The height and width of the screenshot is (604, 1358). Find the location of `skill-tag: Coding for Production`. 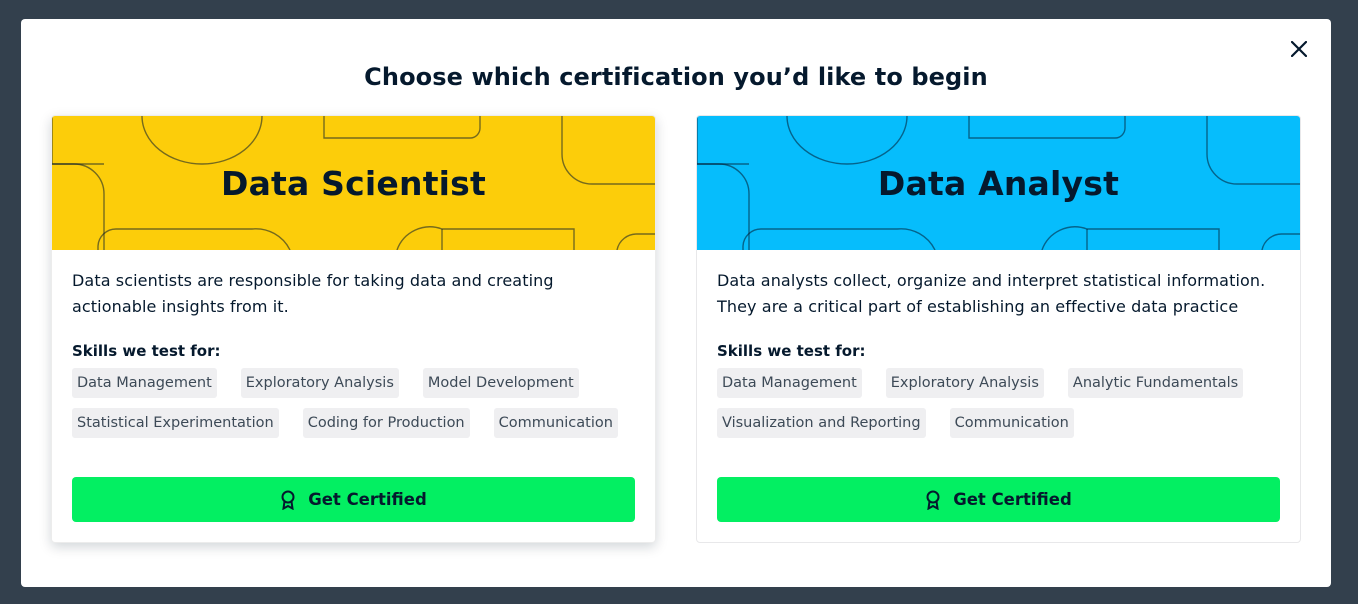

skill-tag: Coding for Production is located at coordinates (386, 423).